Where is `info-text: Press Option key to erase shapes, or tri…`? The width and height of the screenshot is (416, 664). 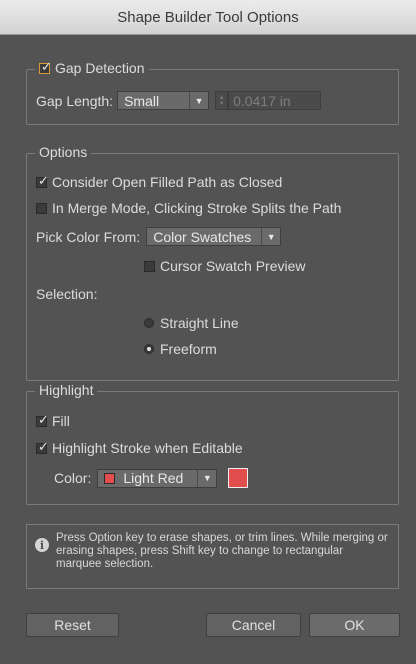
info-text: Press Option key to erase shapes, or tri… is located at coordinates (222, 551).